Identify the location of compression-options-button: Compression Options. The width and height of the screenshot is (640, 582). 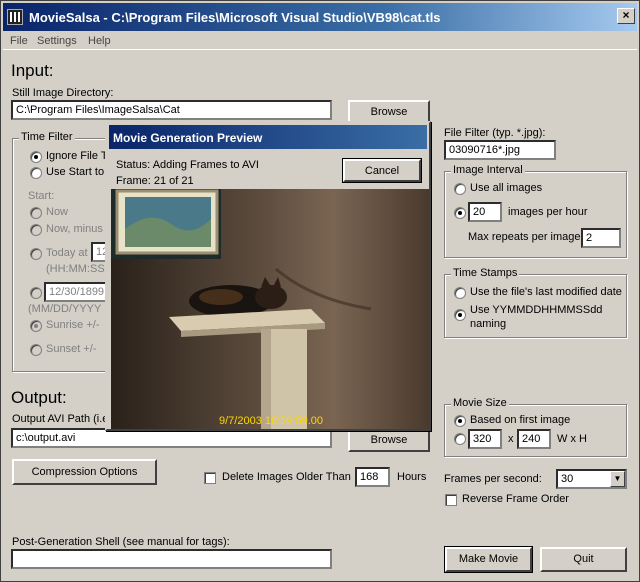
(84, 472).